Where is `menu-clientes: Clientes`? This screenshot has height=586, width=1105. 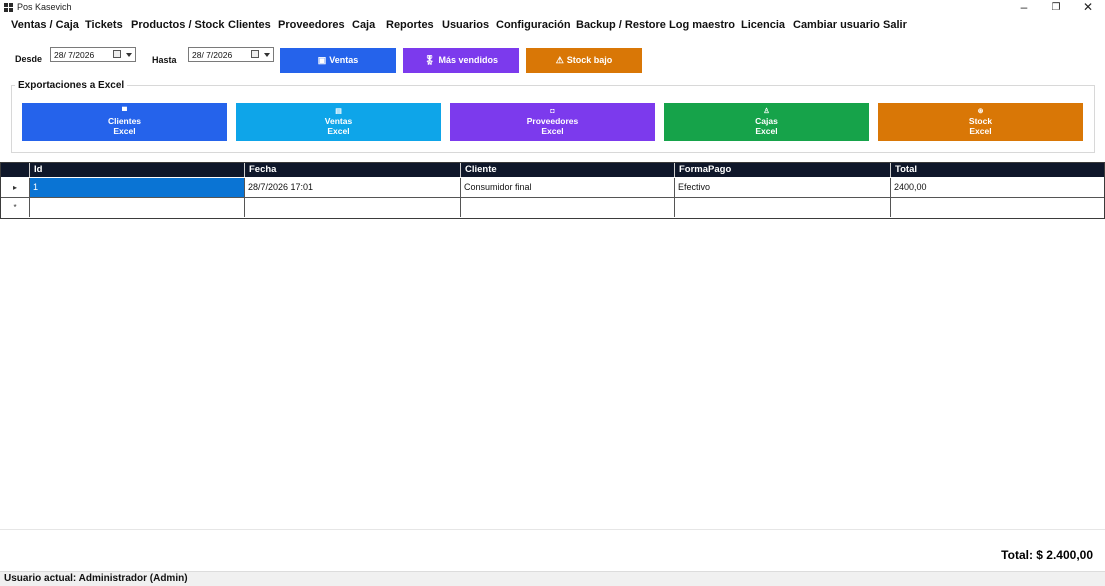 menu-clientes: Clientes is located at coordinates (249, 25).